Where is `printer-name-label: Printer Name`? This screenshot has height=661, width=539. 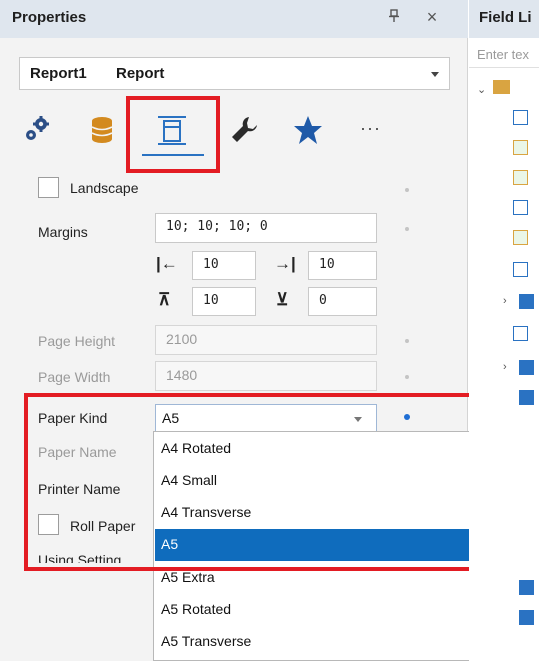 printer-name-label: Printer Name is located at coordinates (79, 489).